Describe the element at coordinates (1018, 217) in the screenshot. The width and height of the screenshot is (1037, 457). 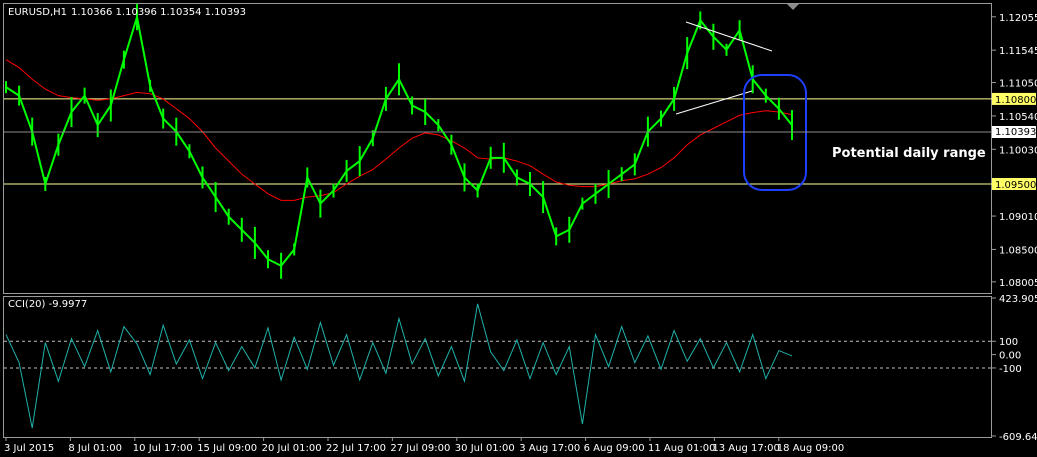
I see `price-tick-label: 1.09010` at that location.